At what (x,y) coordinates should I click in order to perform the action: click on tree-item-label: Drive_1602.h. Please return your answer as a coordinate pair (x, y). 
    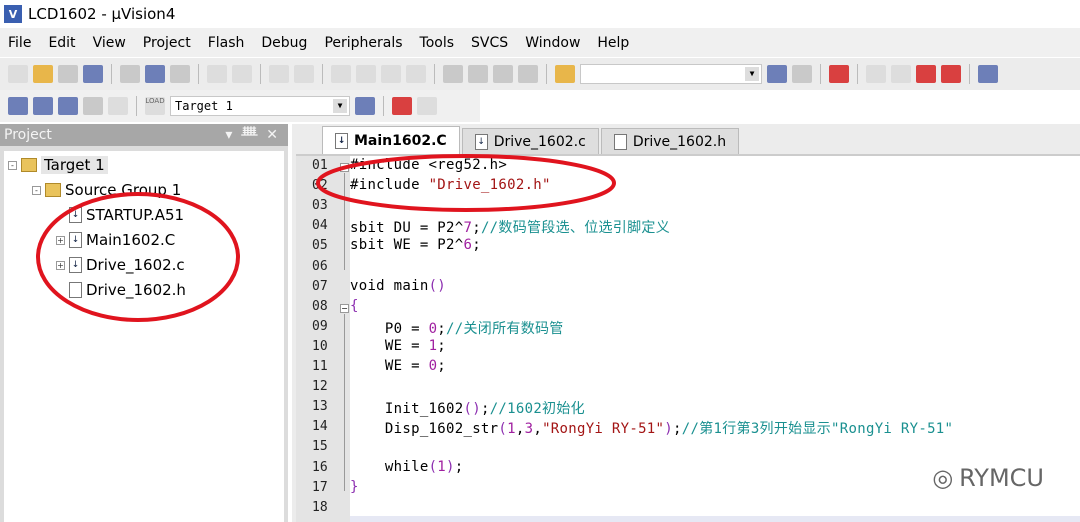
    Looking at the image, I should click on (136, 290).